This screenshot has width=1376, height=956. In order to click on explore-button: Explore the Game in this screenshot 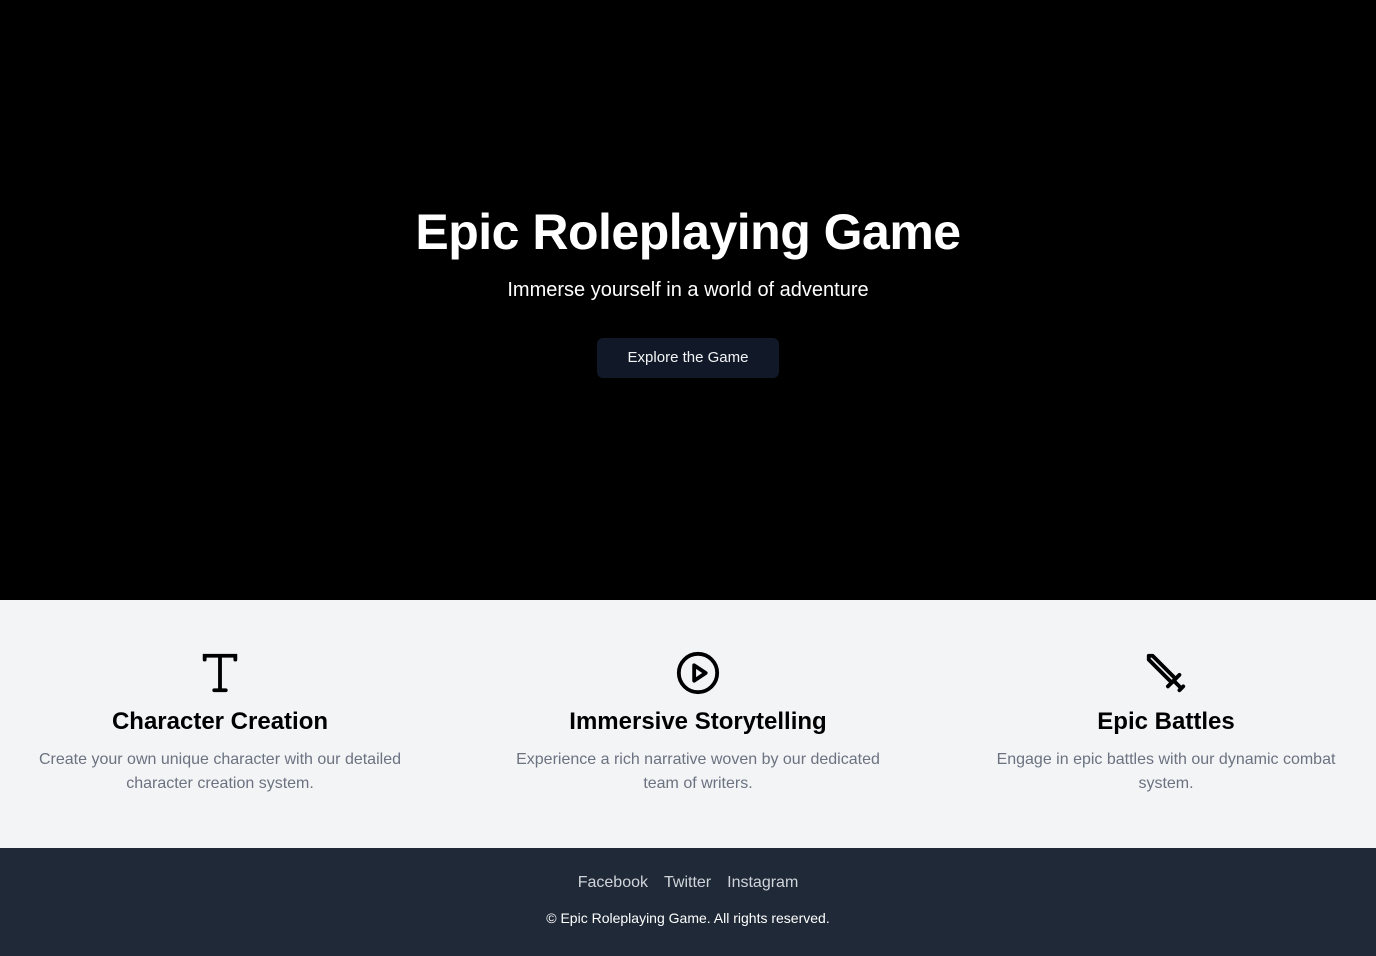, I will do `click(688, 357)`.